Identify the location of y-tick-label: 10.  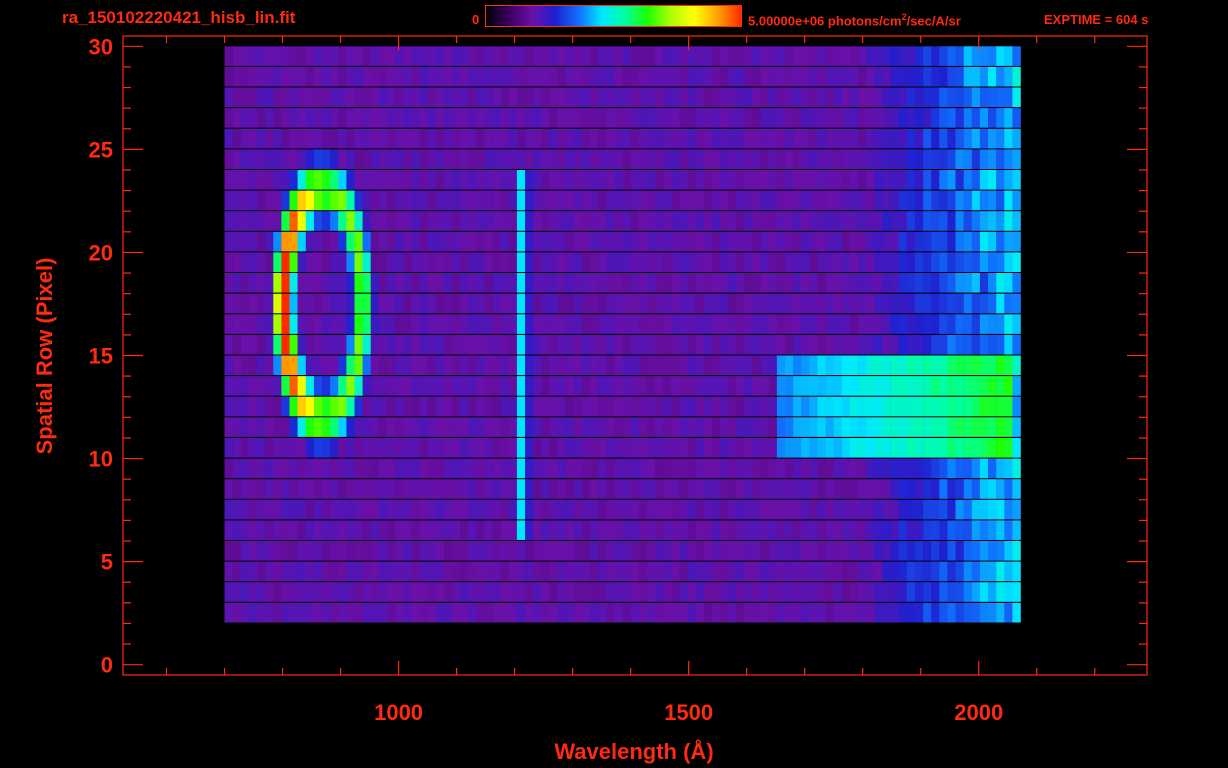
(101, 459).